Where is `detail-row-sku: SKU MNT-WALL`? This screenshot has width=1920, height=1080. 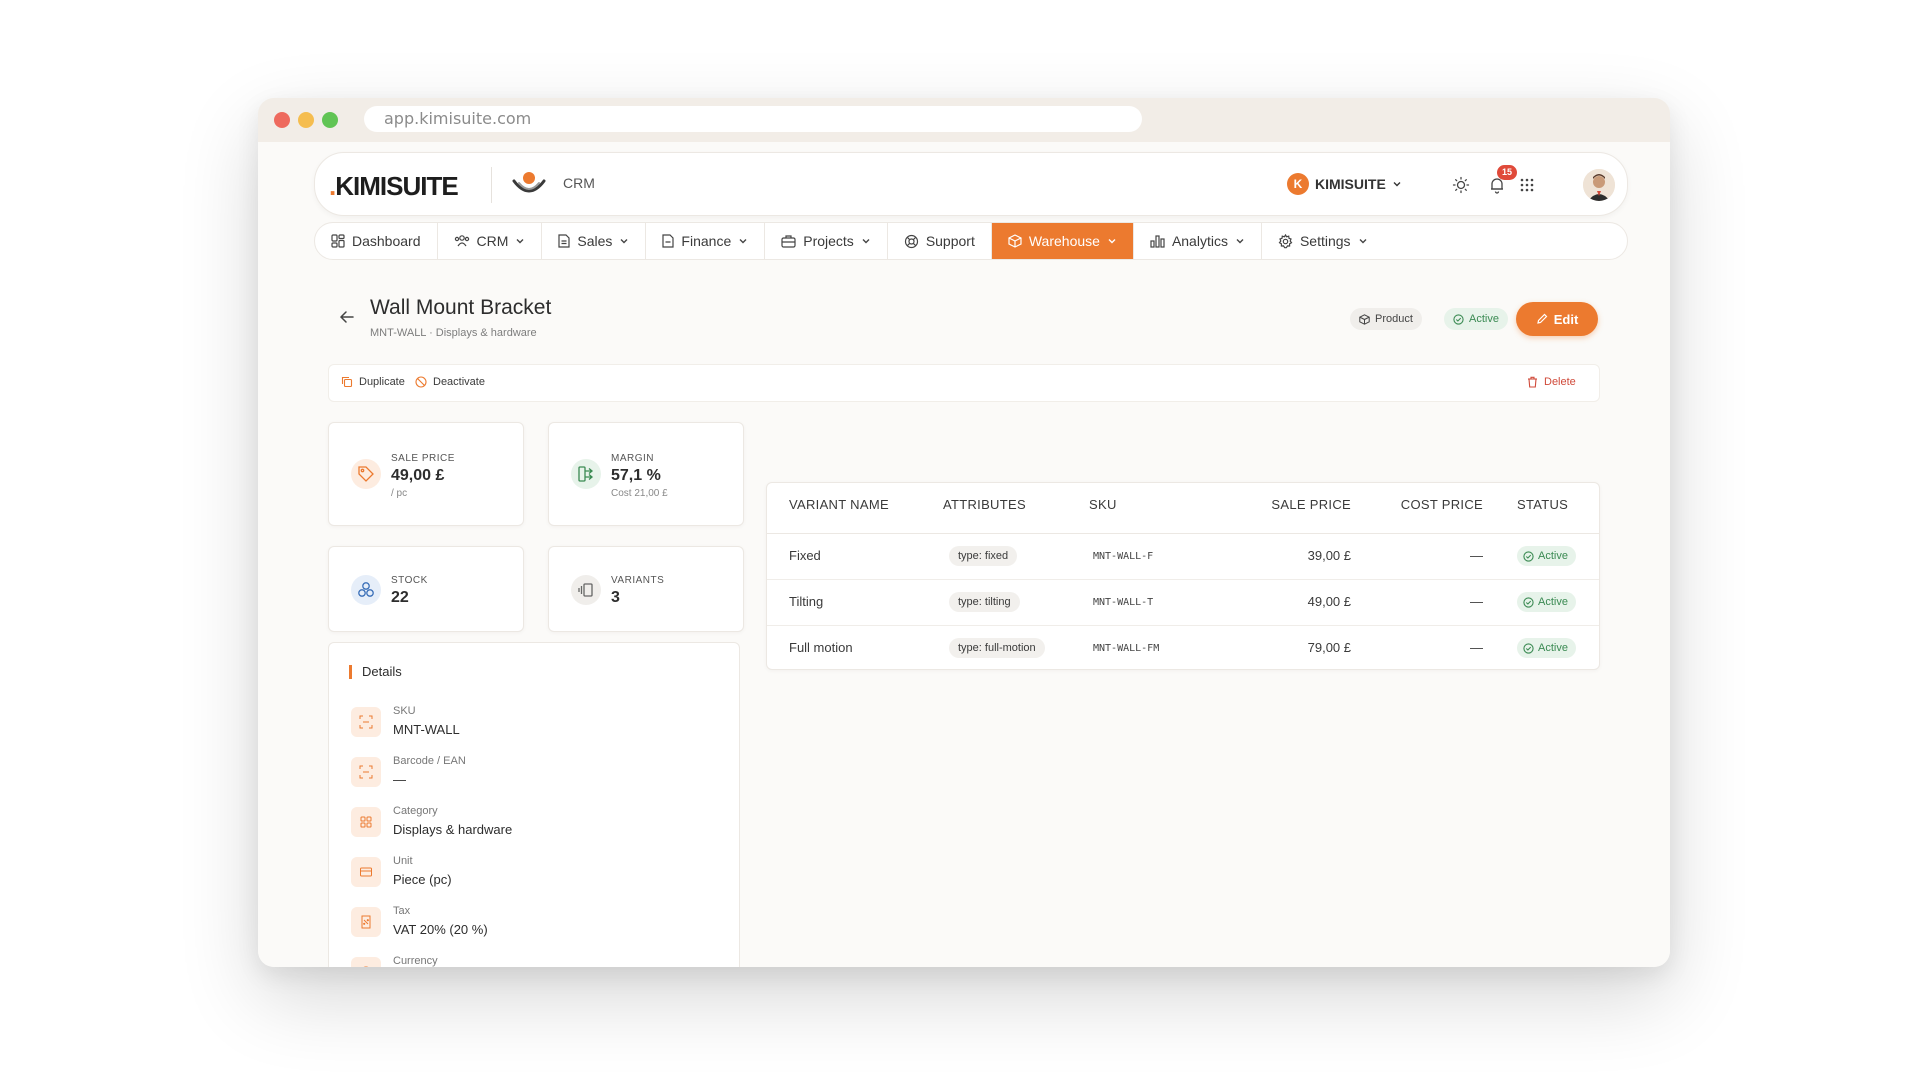 detail-row-sku: SKU MNT-WALL is located at coordinates (536, 721).